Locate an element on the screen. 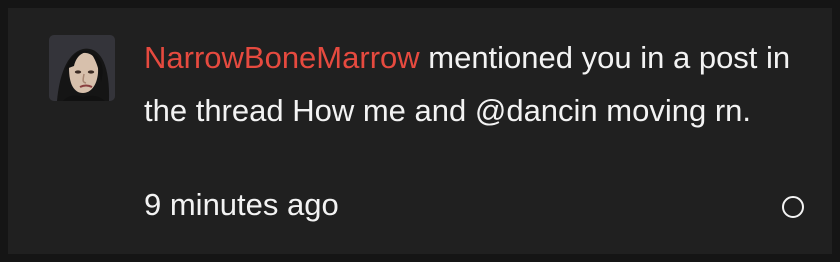  username-link: NarrowBoneMarrow is located at coordinates (282, 57).